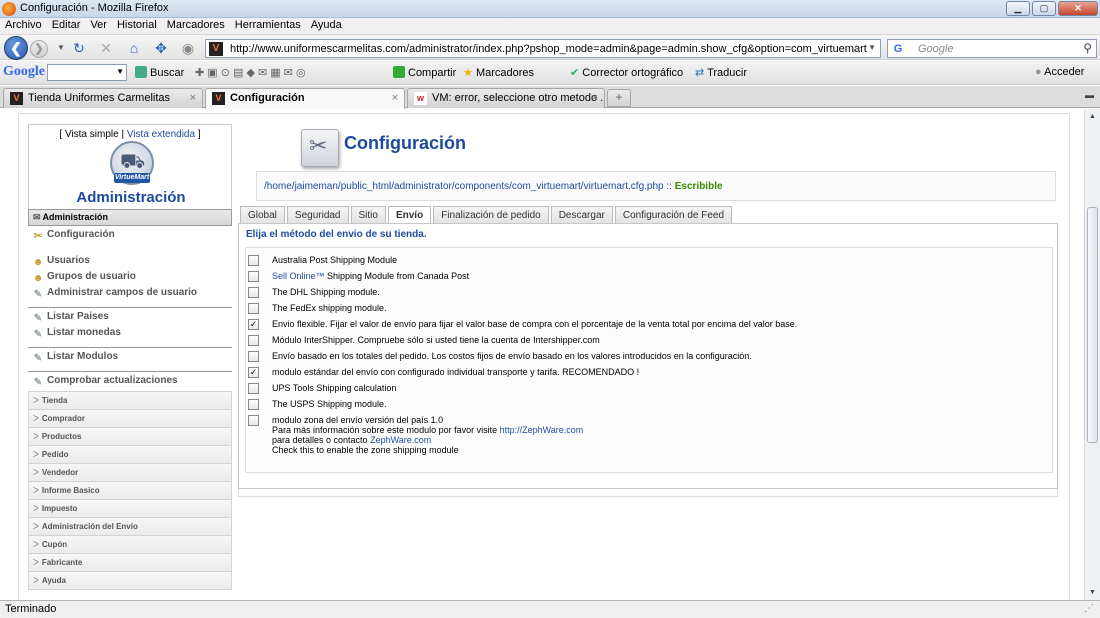 This screenshot has width=1100, height=618. I want to click on stop-icon: ✕, so click(106, 48).